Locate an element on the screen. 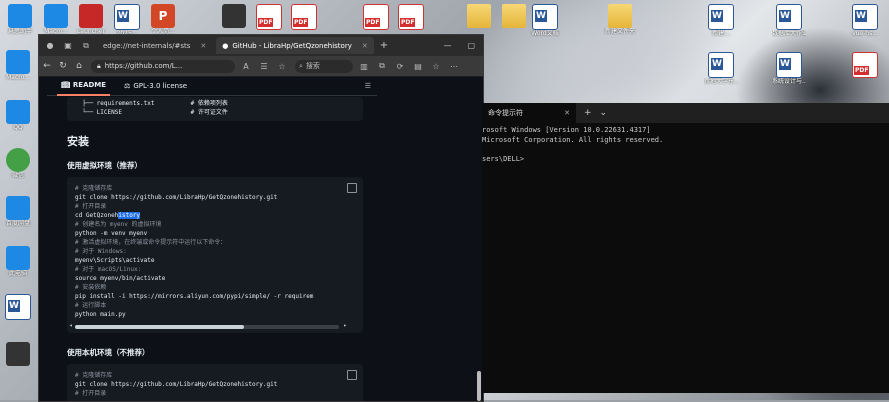 The height and width of the screenshot is (402, 889). extensions-icon: ⧉ is located at coordinates (382, 66).